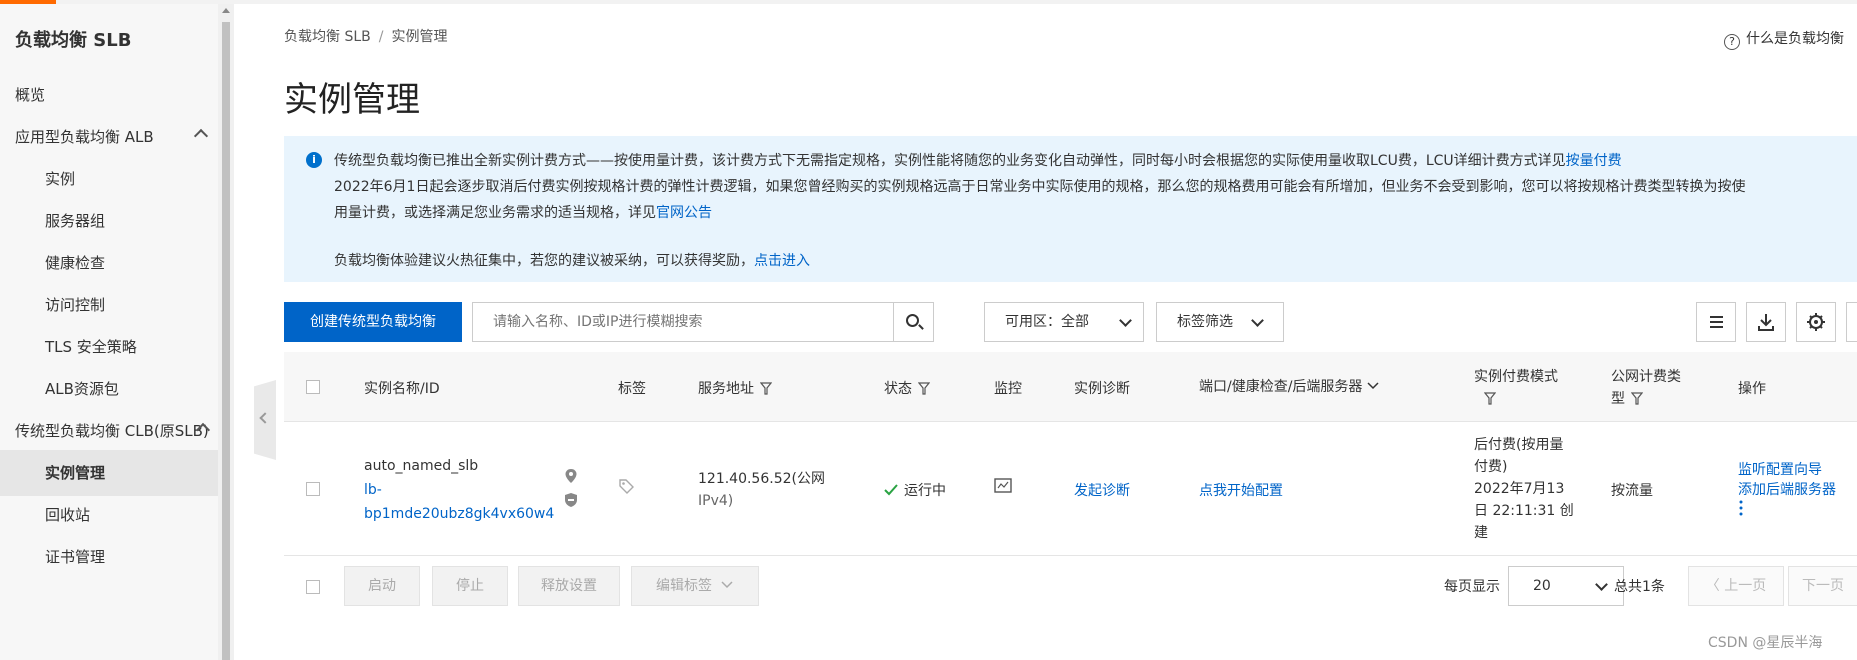 Image resolution: width=1857 pixels, height=660 pixels. I want to click on help-label: 什么是负载均衡, so click(1795, 39).